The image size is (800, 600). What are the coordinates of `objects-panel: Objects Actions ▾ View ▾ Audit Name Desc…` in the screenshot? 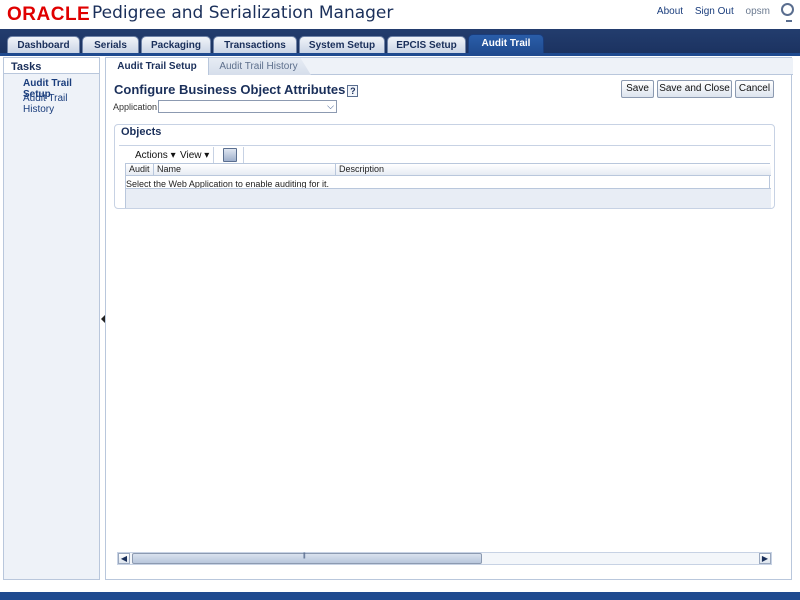 It's located at (444, 166).